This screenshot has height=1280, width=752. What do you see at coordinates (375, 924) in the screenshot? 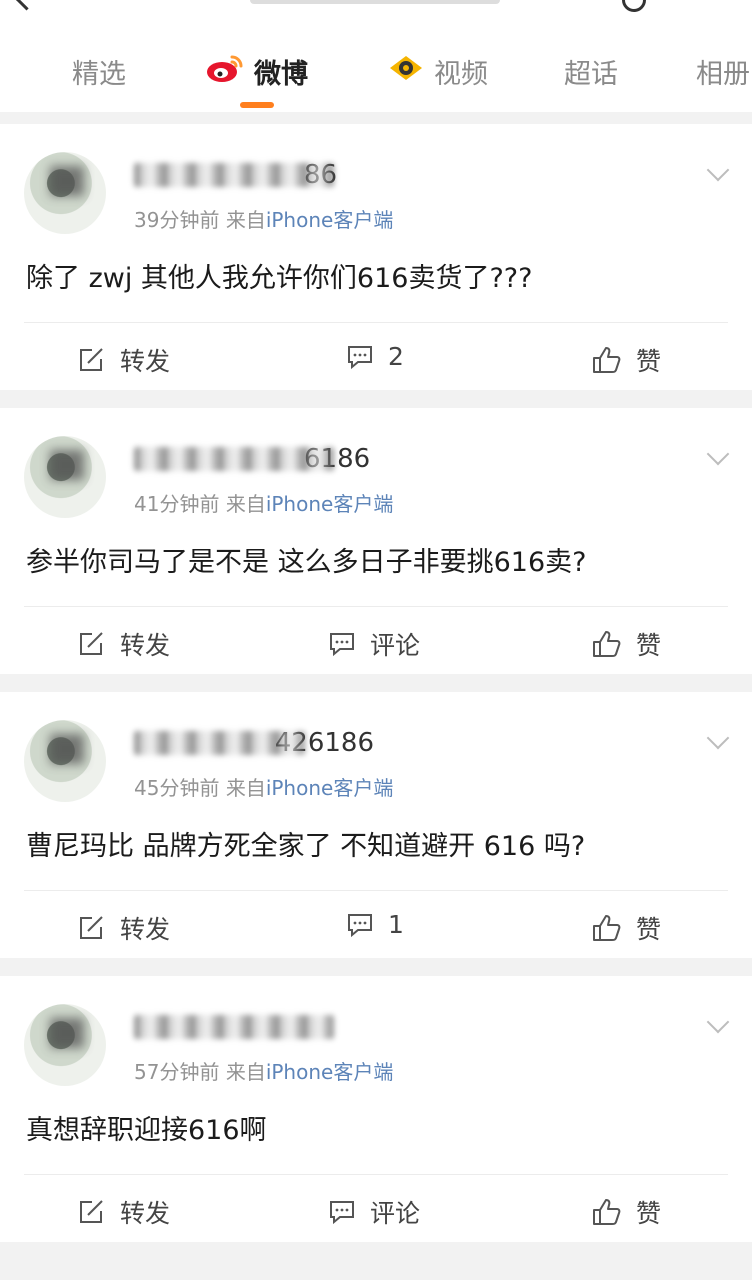
I see `comment-button: 1` at bounding box center [375, 924].